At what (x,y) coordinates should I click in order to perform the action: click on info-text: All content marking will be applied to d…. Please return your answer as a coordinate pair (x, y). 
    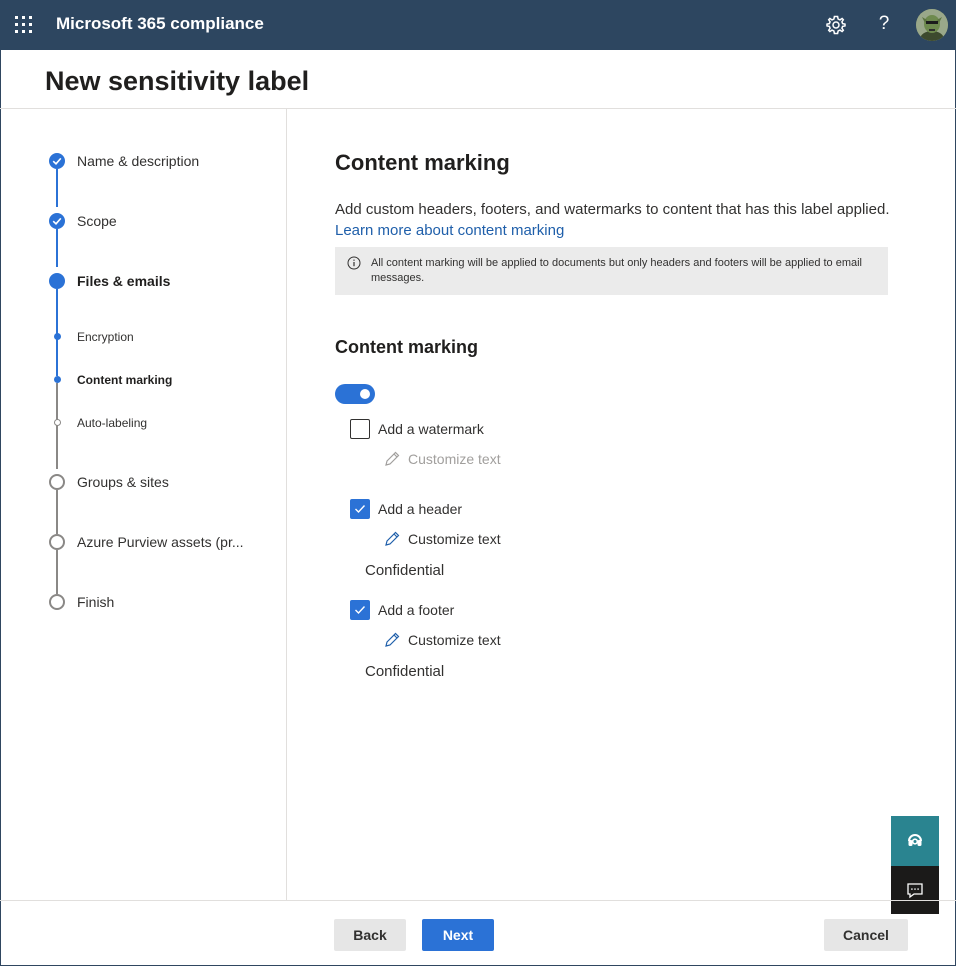
    Looking at the image, I should click on (617, 270).